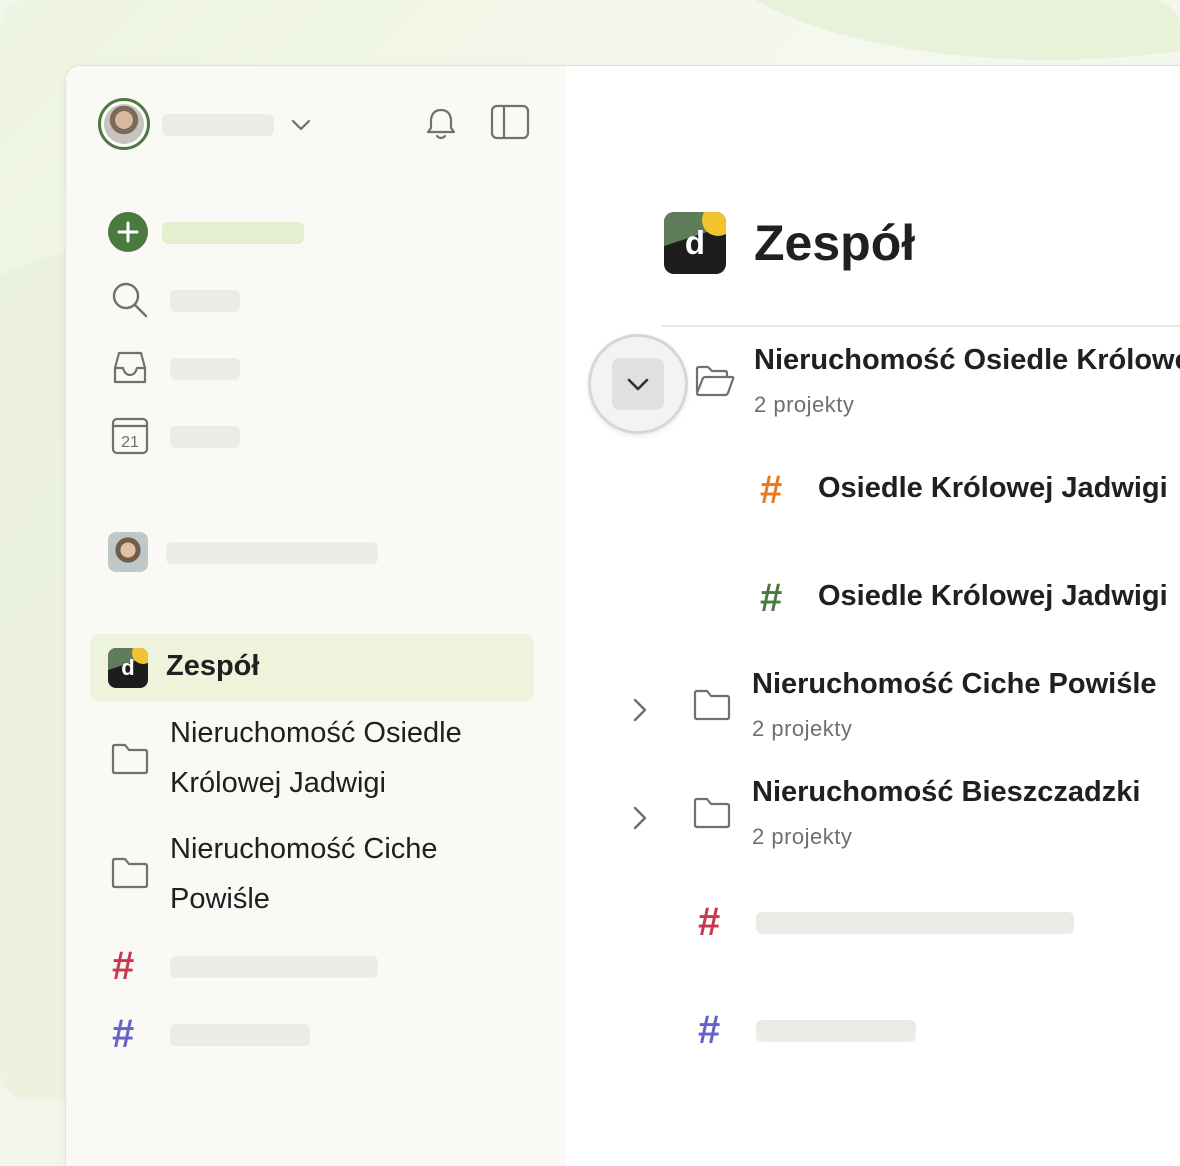 Image resolution: width=1180 pixels, height=1166 pixels. Describe the element at coordinates (316, 758) in the screenshot. I see `sidebar-folder-label: Nieruchomość Osiedle Królowej Jadwigi` at that location.